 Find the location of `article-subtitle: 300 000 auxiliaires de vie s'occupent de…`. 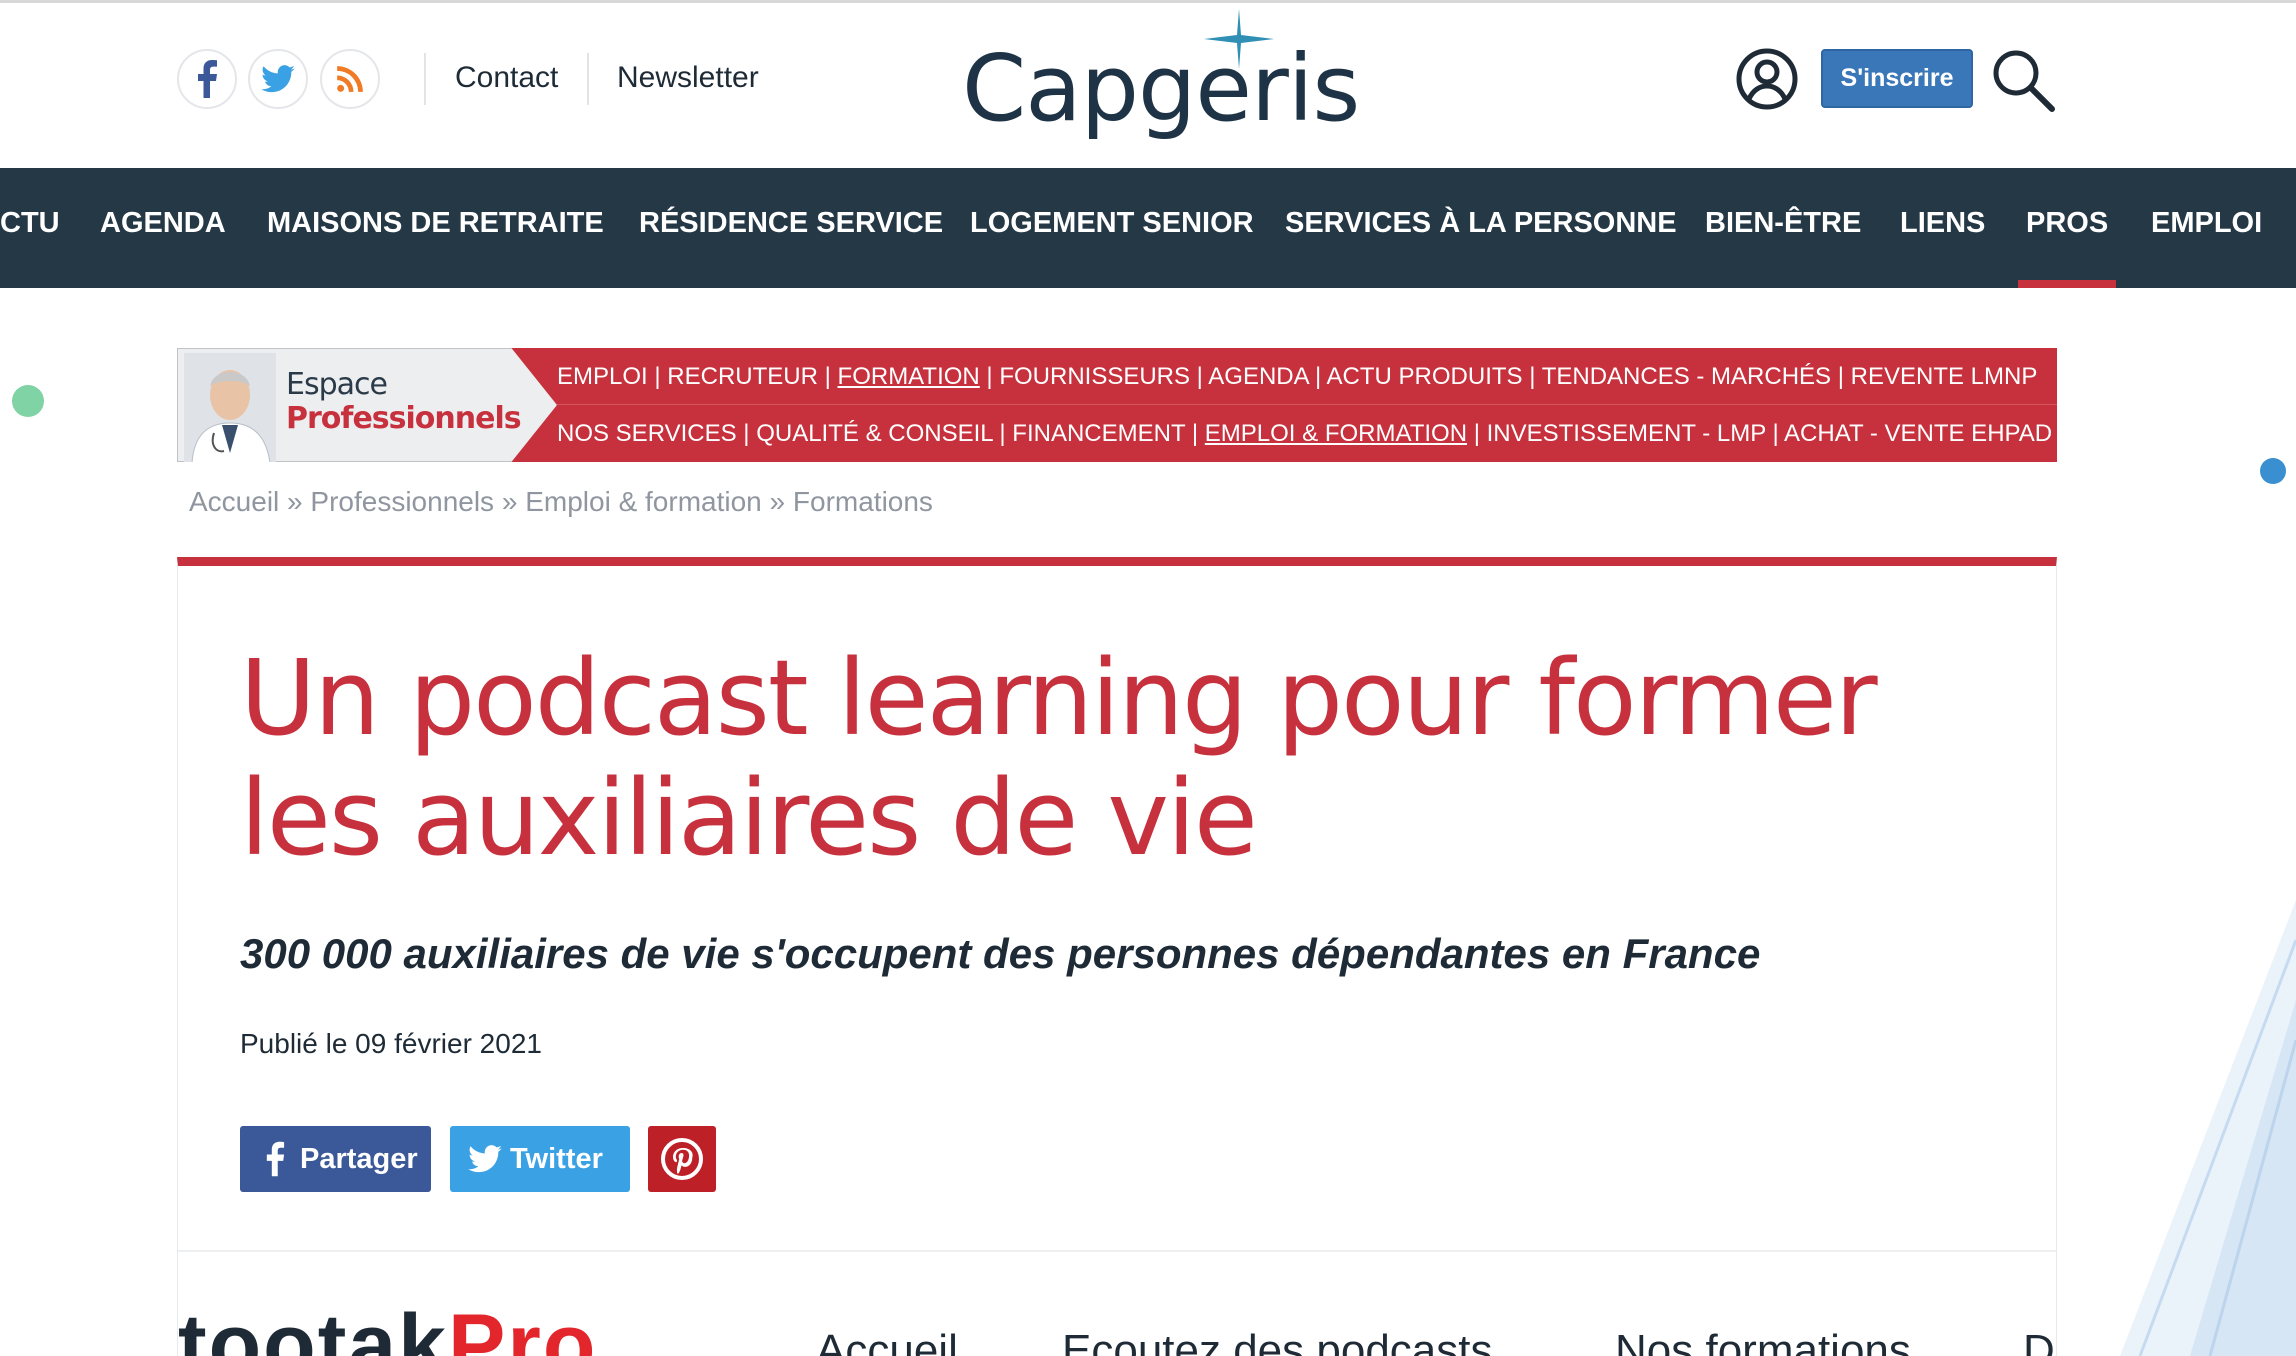

article-subtitle: 300 000 auxiliaires de vie s'occupent de… is located at coordinates (1000, 953).